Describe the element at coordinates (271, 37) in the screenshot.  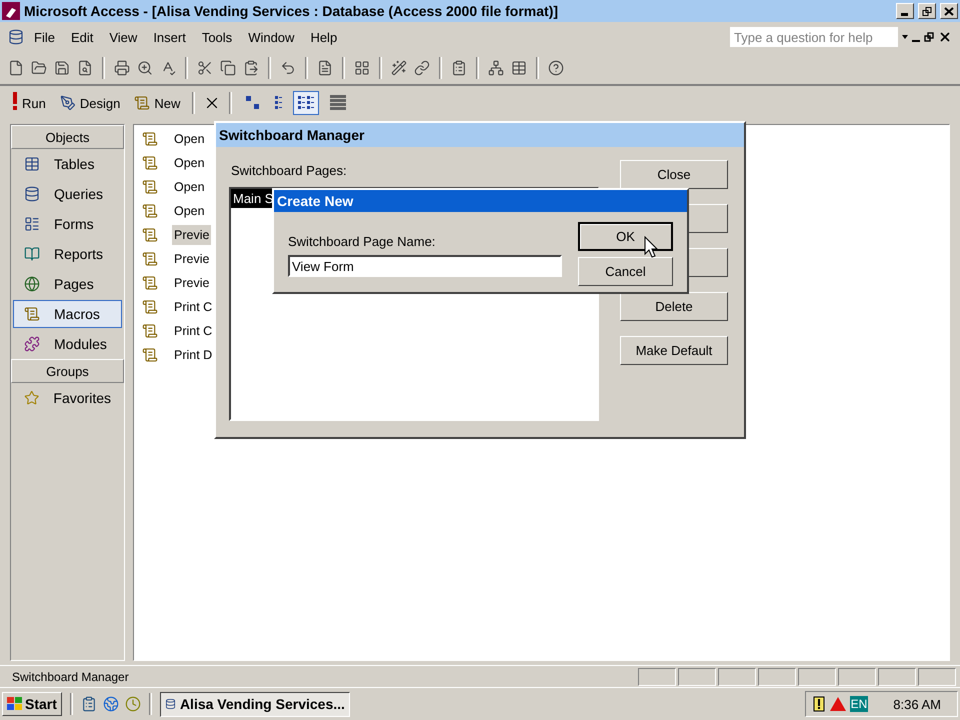
I see `menu-item: Window` at that location.